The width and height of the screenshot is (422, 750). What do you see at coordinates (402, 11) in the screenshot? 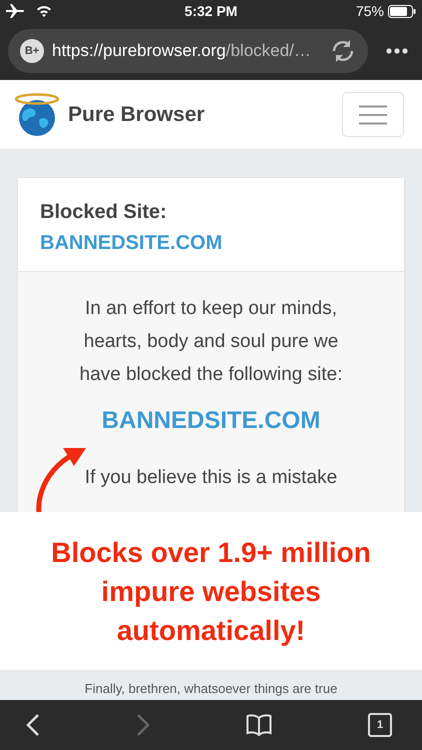
I see `battery-icon` at bounding box center [402, 11].